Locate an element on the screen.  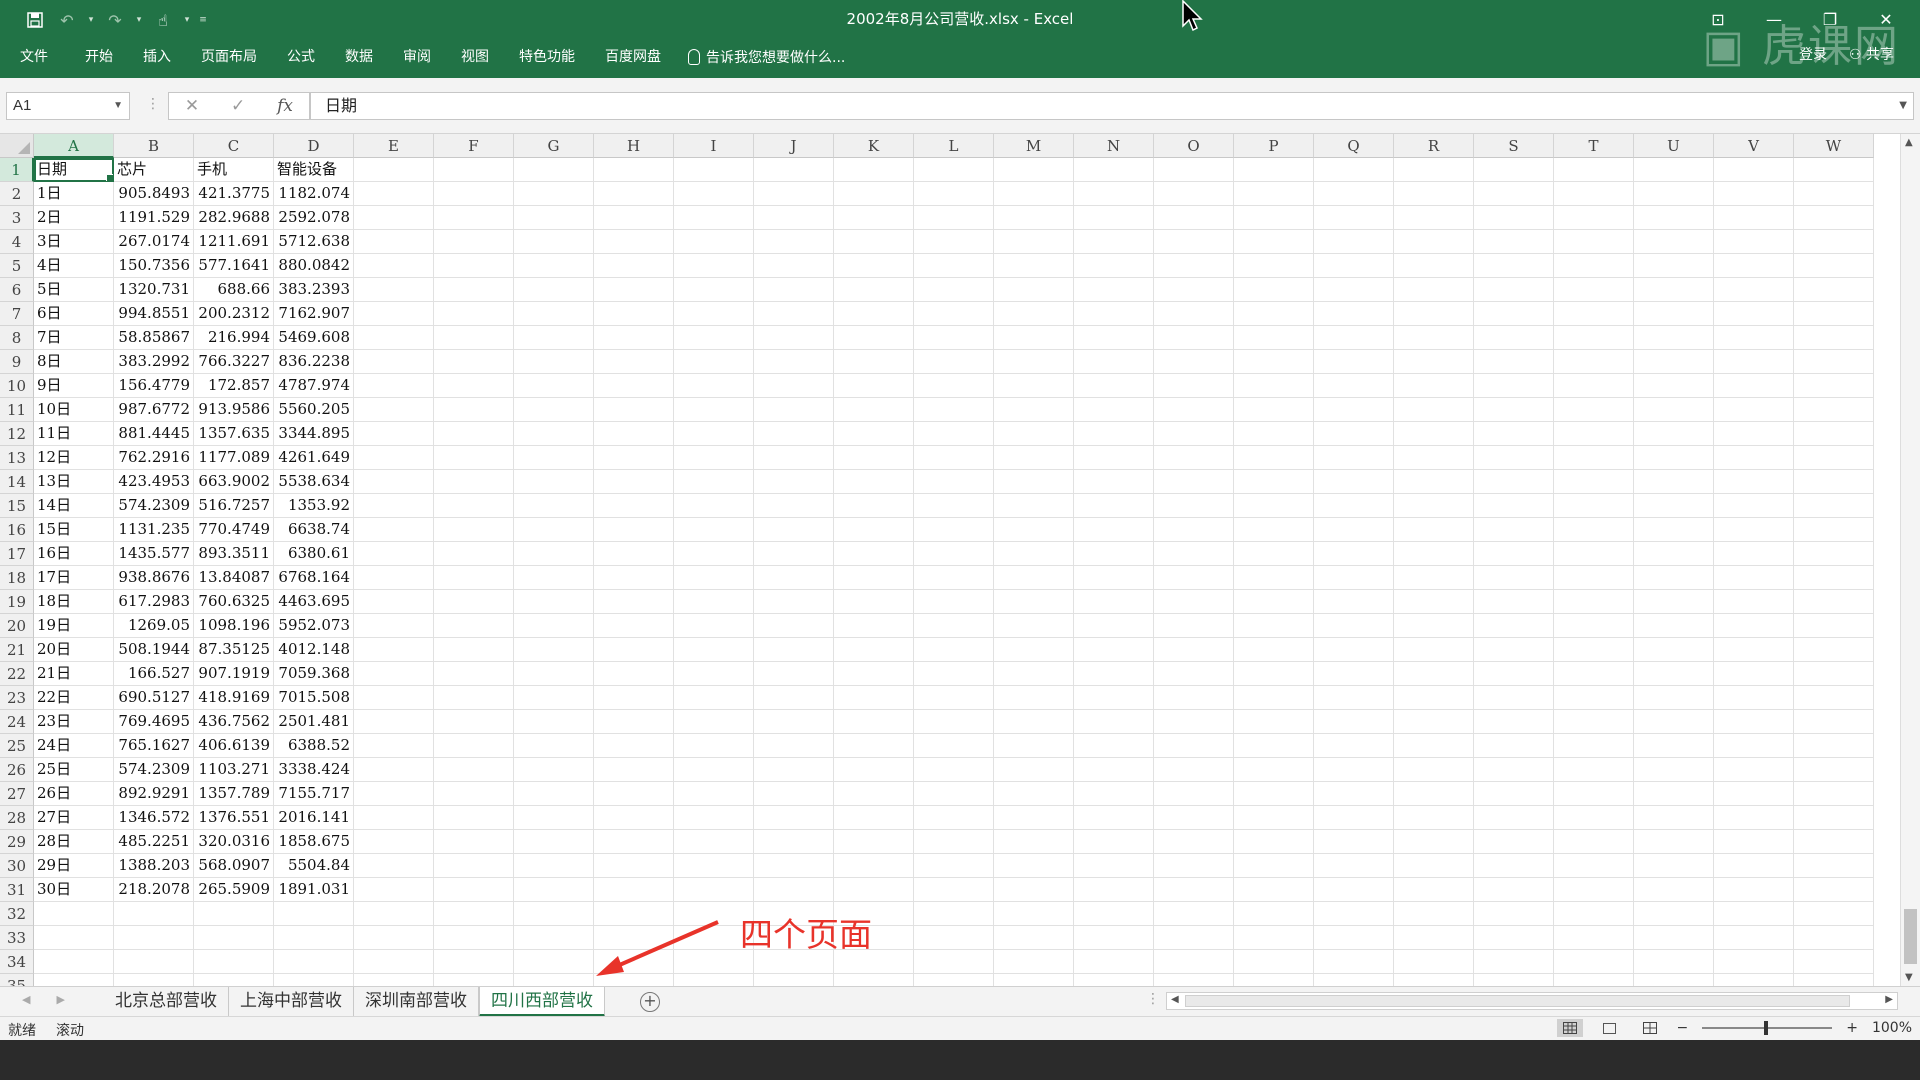
next-sheet-icon: ▶ is located at coordinates (60, 999).